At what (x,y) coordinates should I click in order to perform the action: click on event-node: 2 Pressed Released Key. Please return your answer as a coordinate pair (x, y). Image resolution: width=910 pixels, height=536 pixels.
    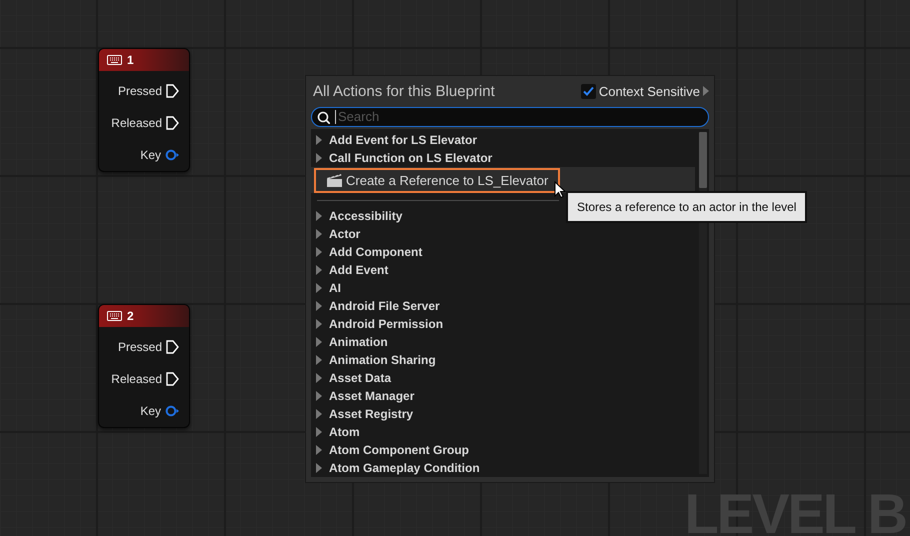
    Looking at the image, I should click on (144, 366).